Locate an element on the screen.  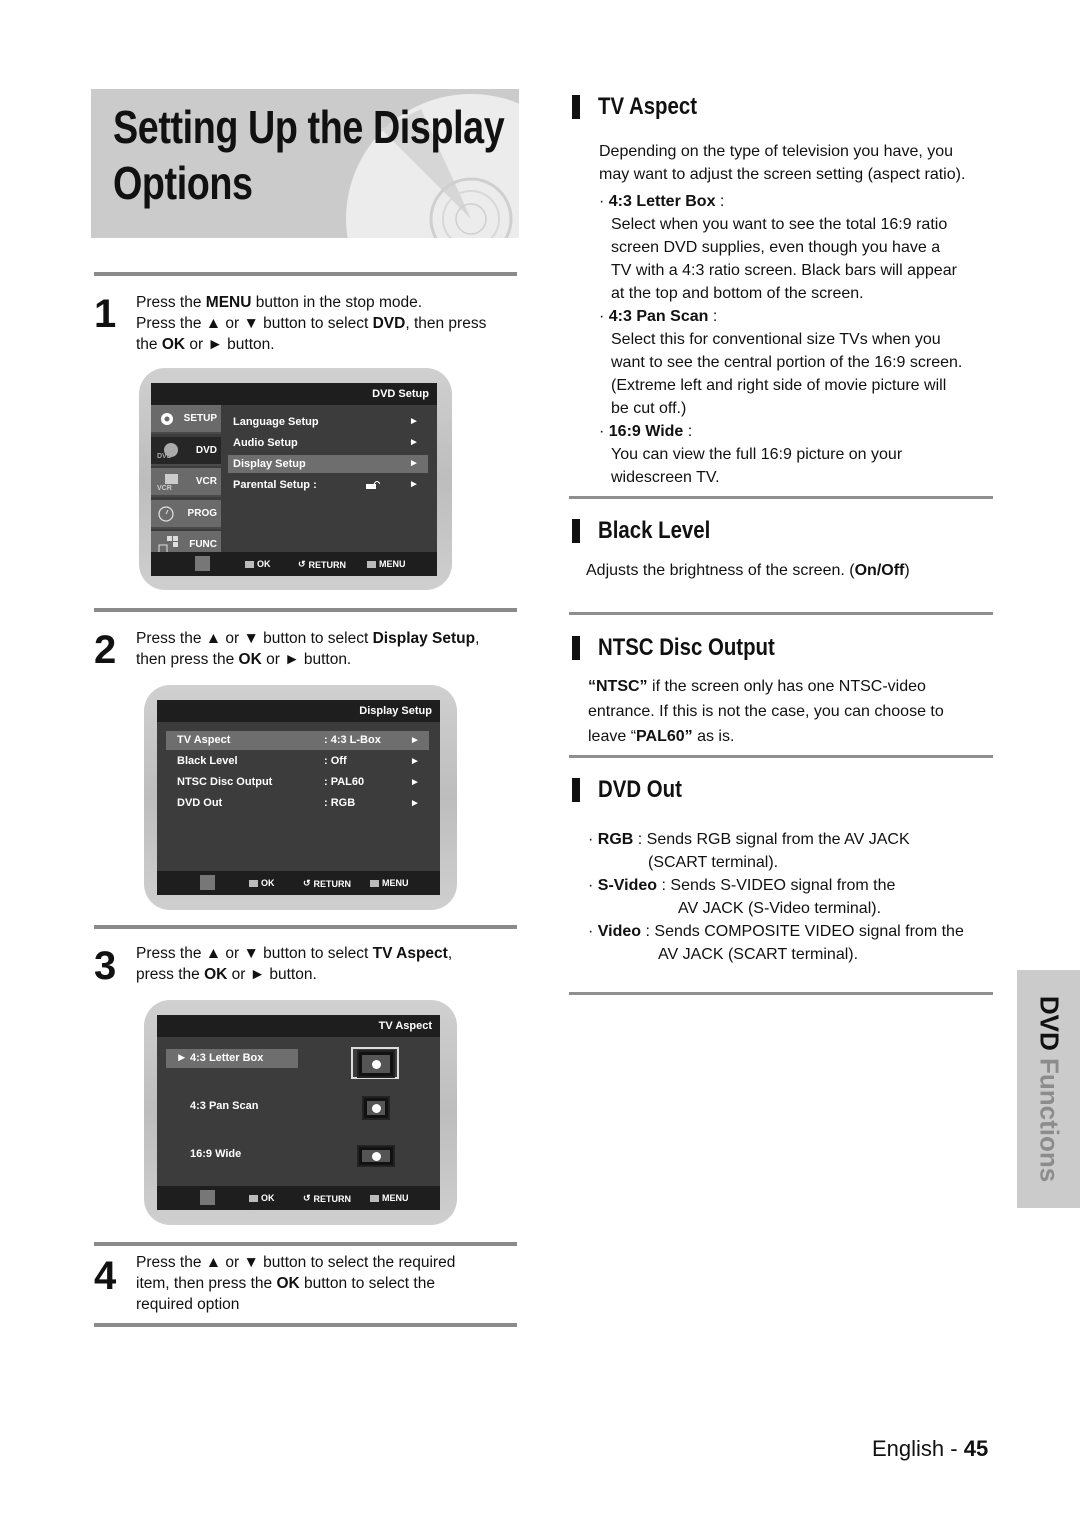
tv-panscan-icon is located at coordinates (376, 1108).